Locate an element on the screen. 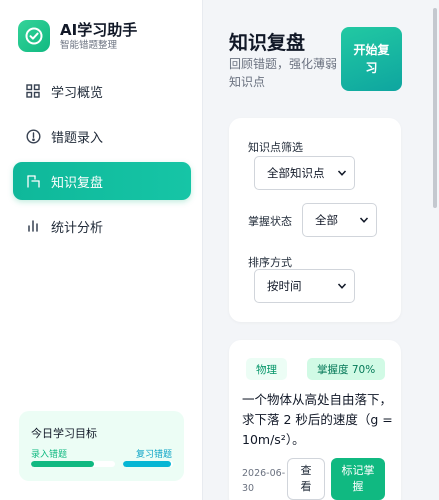 The image size is (439, 500). scrollbar-thumb is located at coordinates (435, 108).